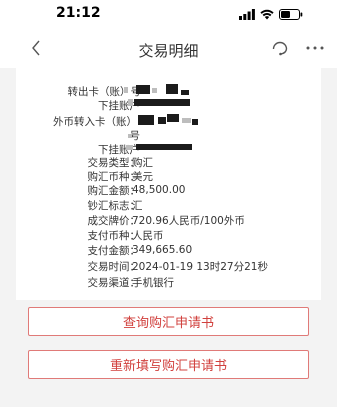  I want to click on detail-row: 交易渠道： 手机银行, so click(168, 282).